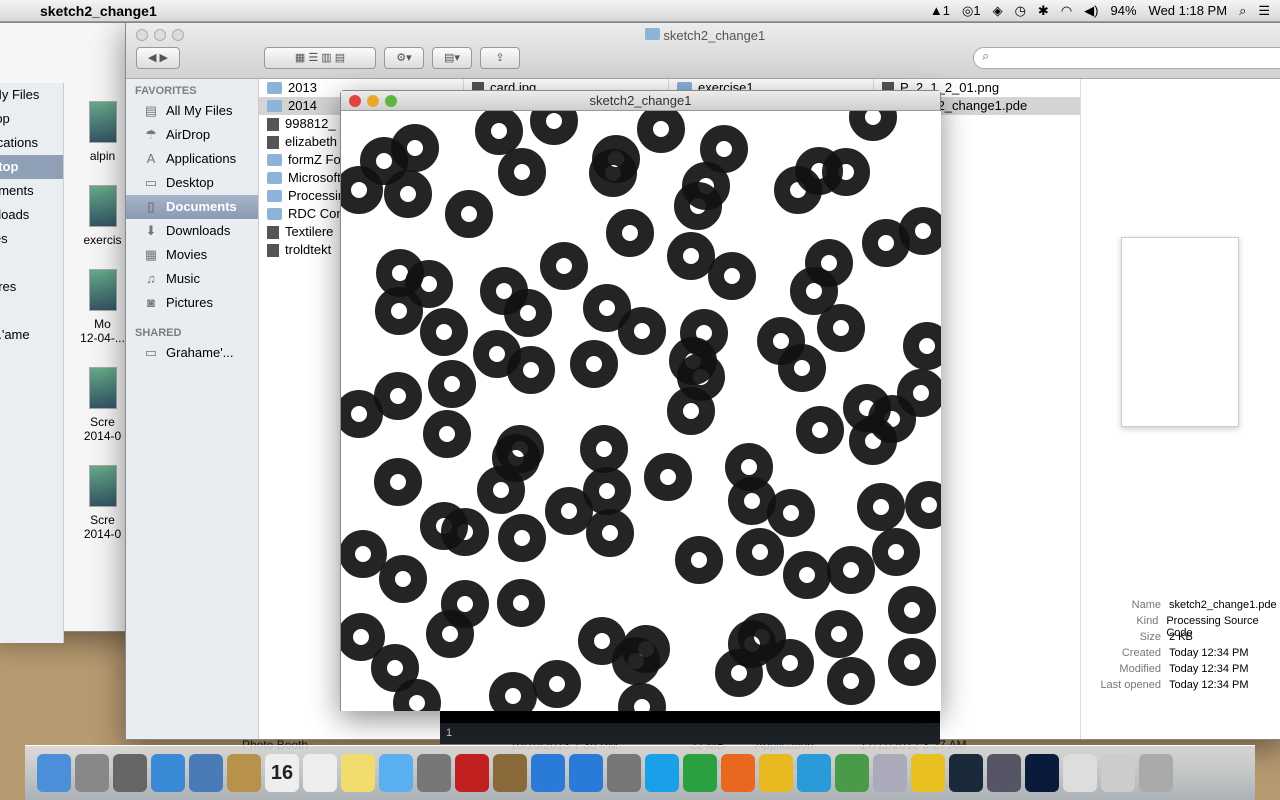 Image resolution: width=1280 pixels, height=800 pixels. I want to click on notes-icon, so click(358, 773).